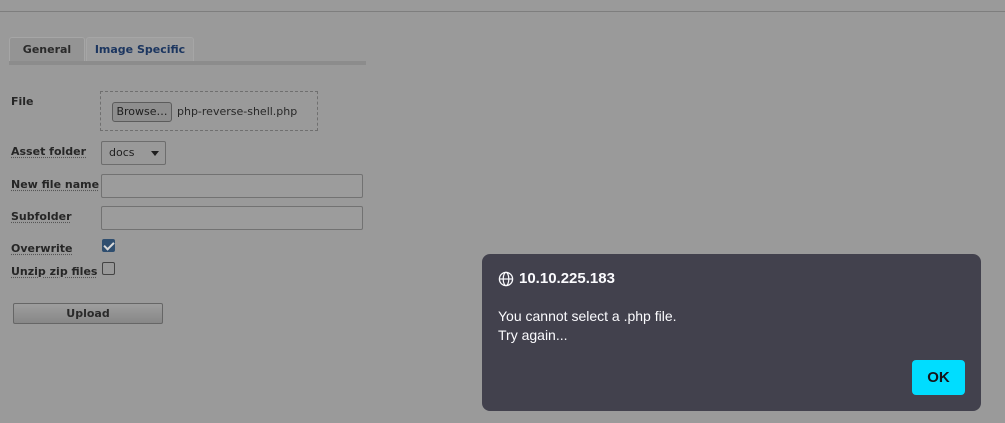  Describe the element at coordinates (41, 216) in the screenshot. I see `subfolder-label: Subfolder` at that location.